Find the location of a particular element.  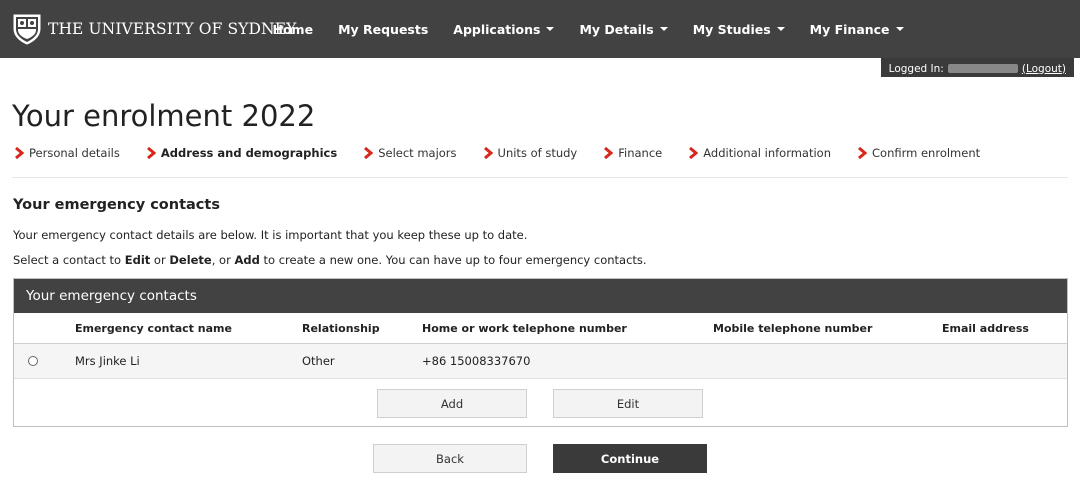

nav-applications-label: Applications is located at coordinates (497, 29).